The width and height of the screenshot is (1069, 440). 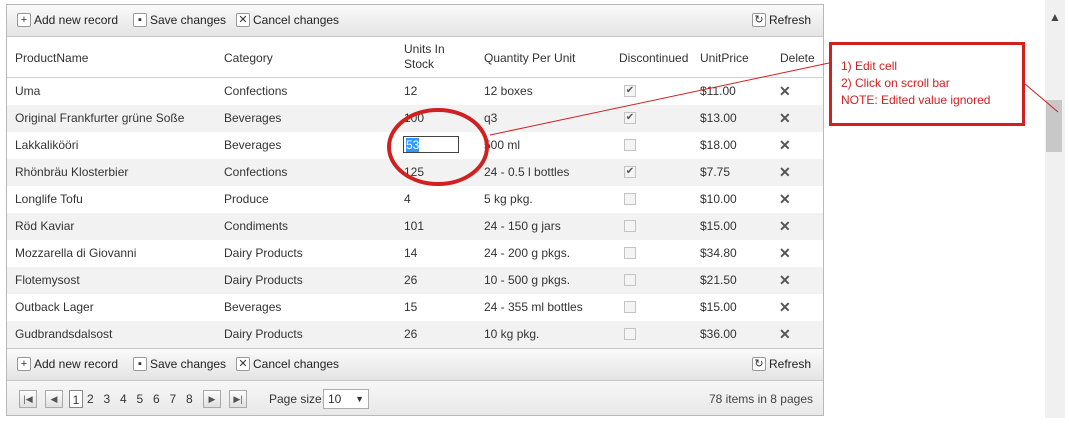 What do you see at coordinates (522, 226) in the screenshot?
I see `cell-quantity: 24 - 150 g jars` at bounding box center [522, 226].